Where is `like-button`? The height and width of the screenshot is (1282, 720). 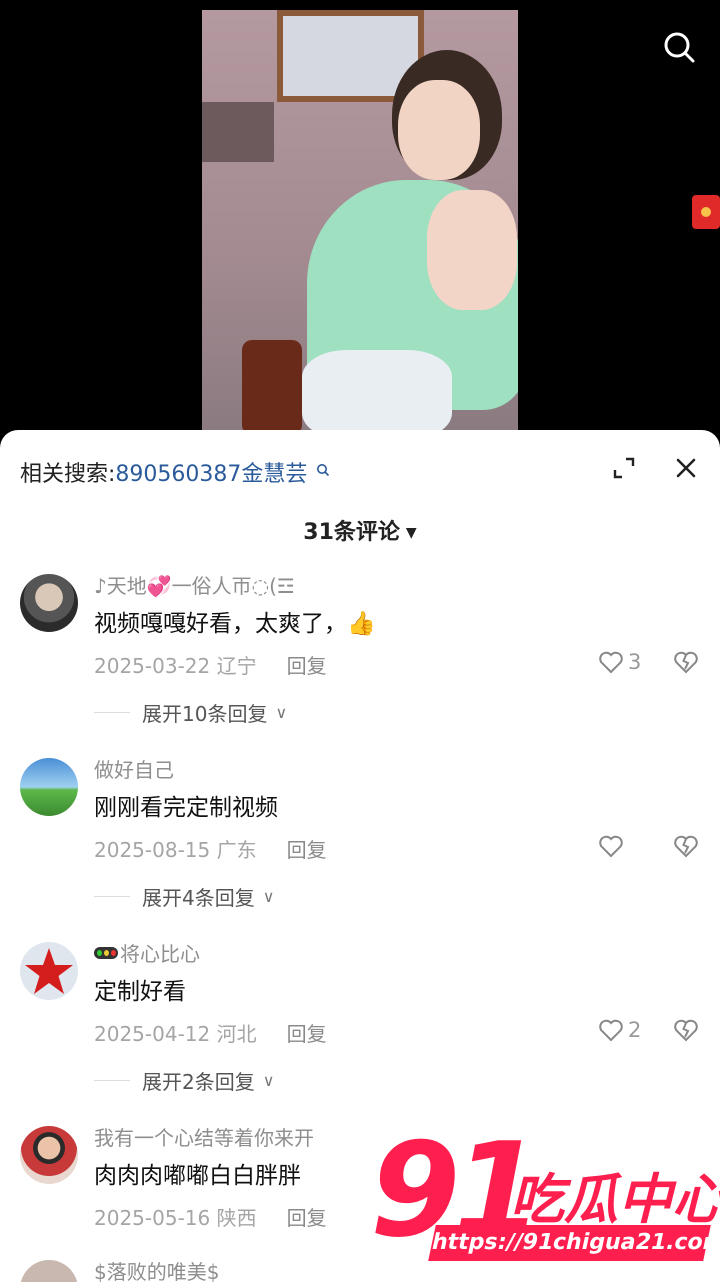 like-button is located at coordinates (613, 846).